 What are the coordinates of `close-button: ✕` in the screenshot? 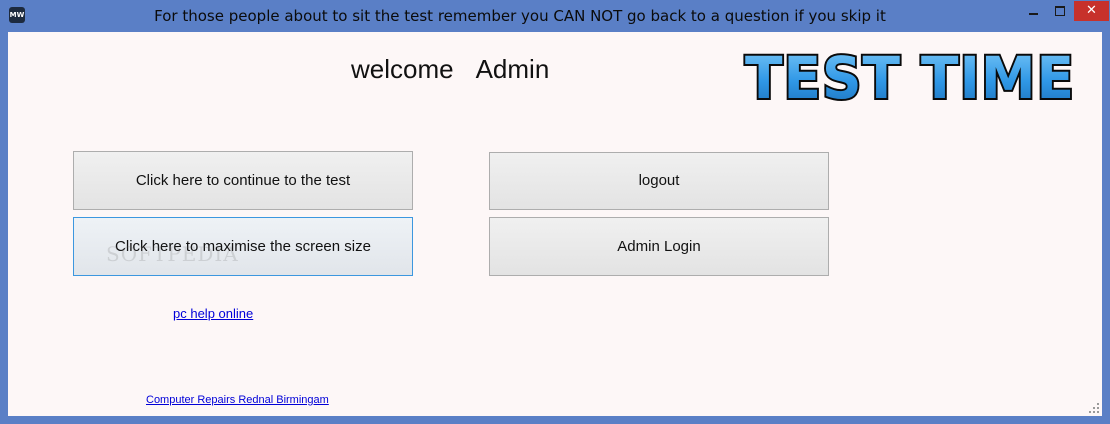 It's located at (1091, 11).